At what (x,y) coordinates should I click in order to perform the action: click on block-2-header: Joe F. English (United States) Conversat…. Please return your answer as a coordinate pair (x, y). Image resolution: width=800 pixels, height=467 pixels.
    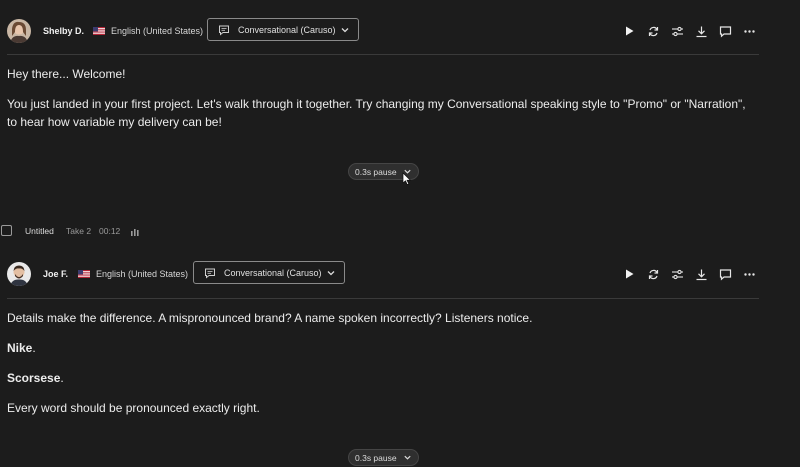
    Looking at the image, I should click on (380, 274).